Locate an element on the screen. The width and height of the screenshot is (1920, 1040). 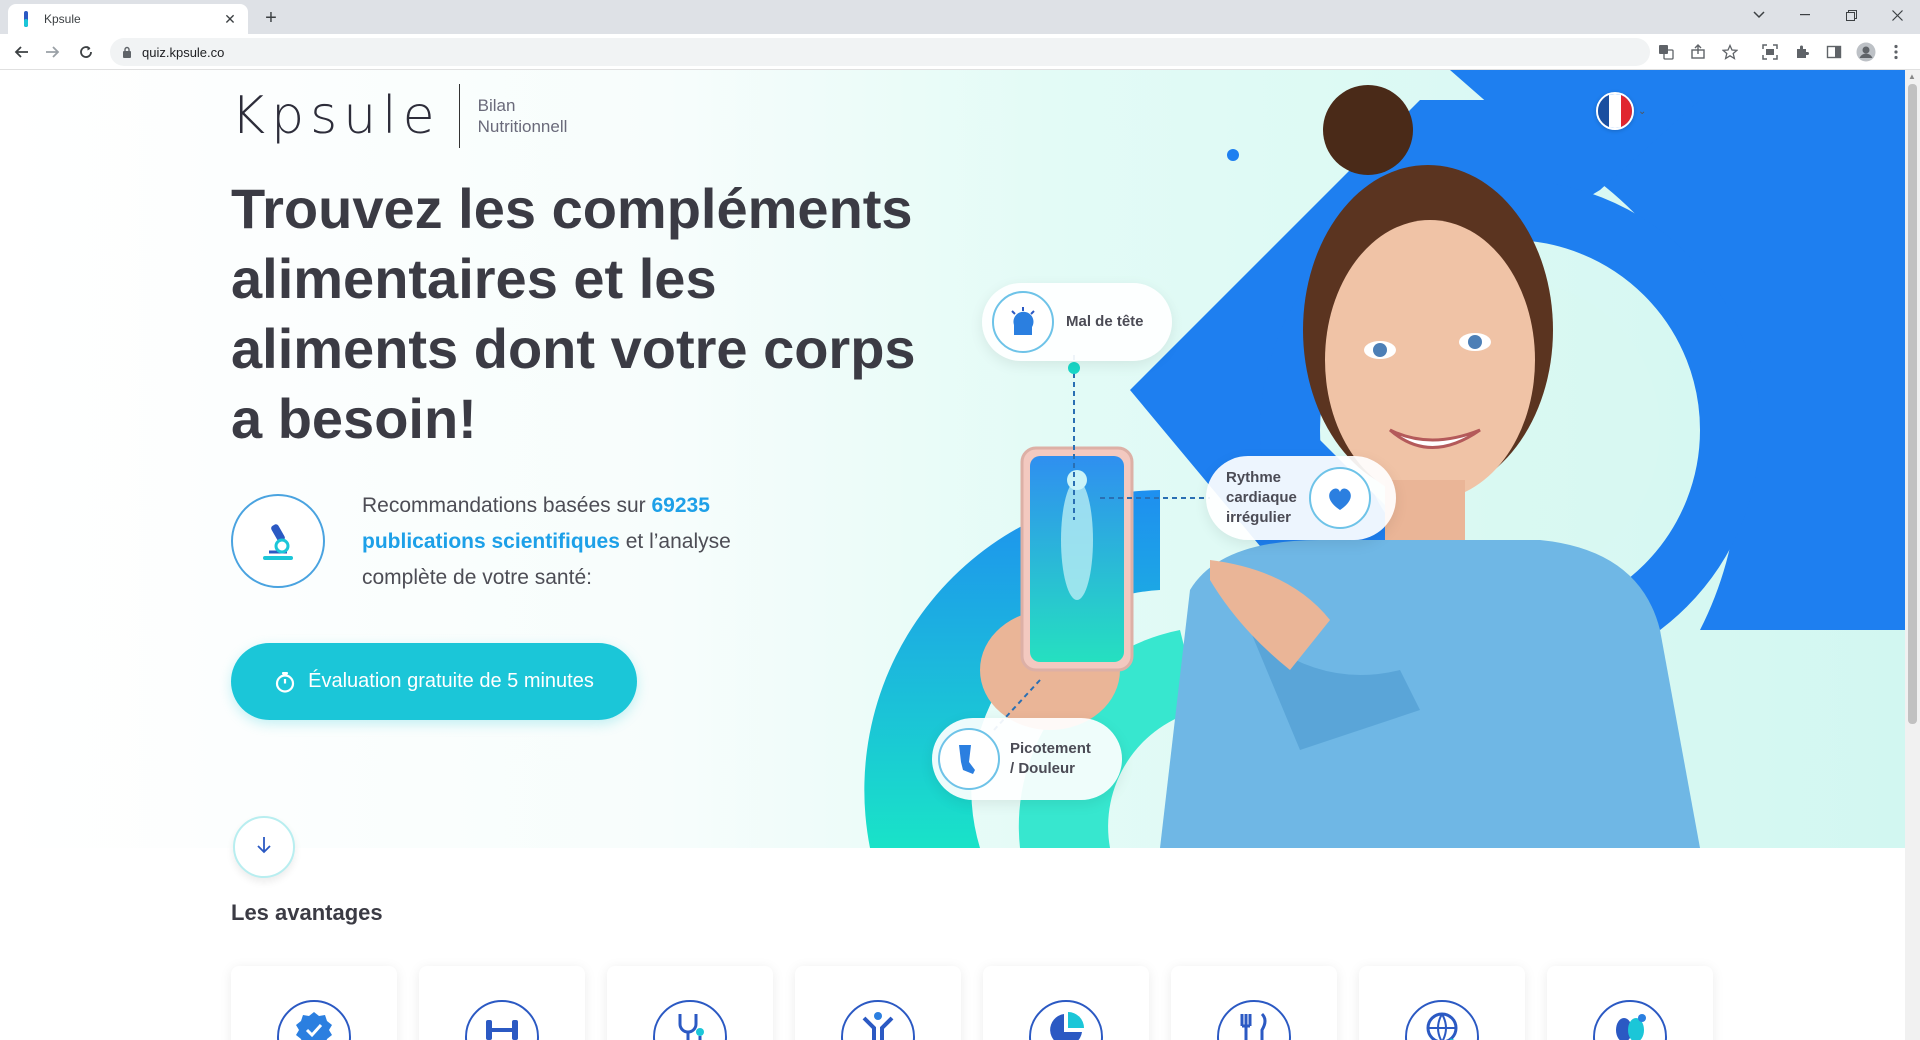
advantages-cards is located at coordinates (972, 1003).